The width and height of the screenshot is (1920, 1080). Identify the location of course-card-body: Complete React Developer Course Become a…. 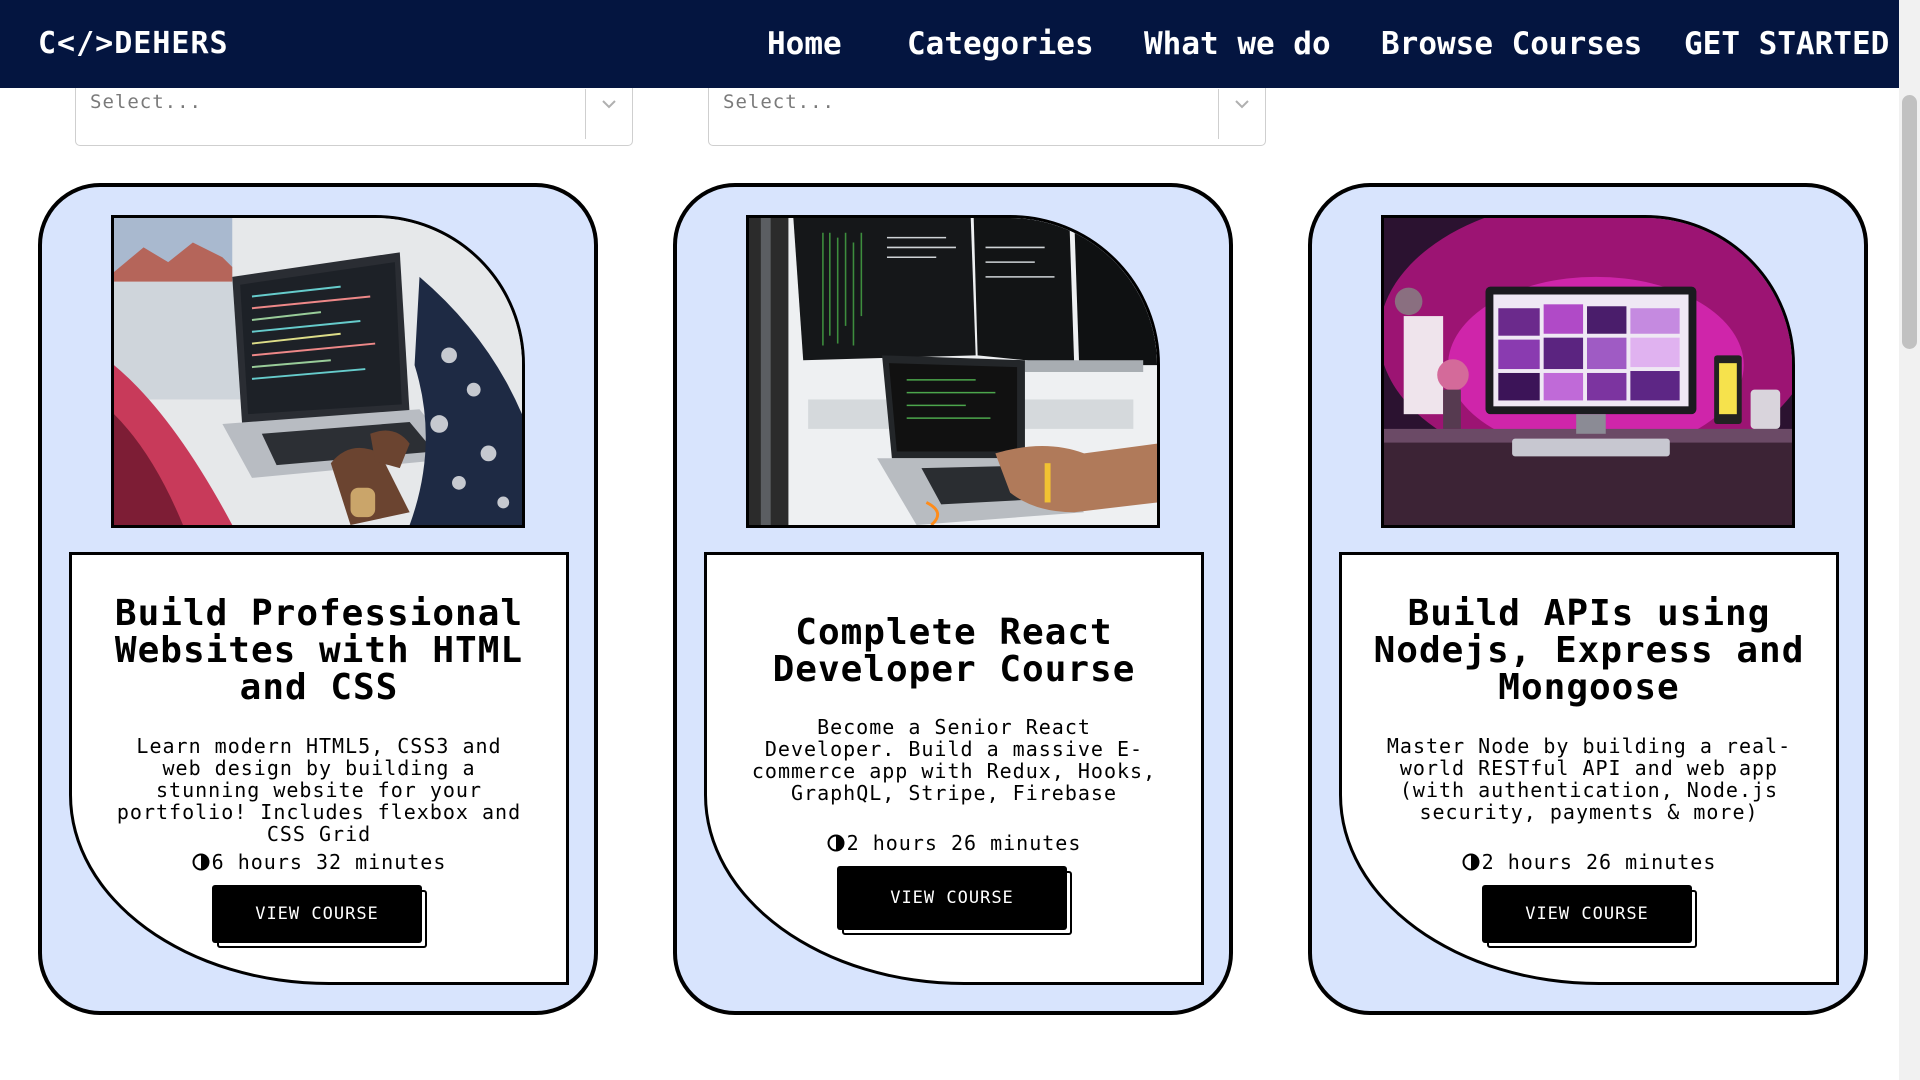
(954, 768).